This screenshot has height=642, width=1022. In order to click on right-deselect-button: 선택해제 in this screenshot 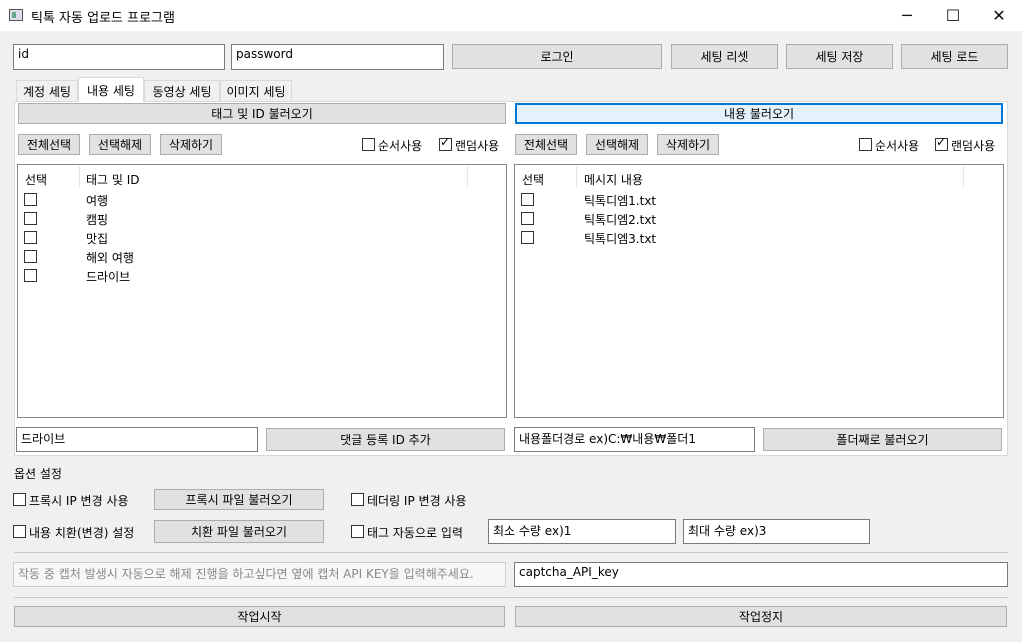, I will do `click(617, 144)`.